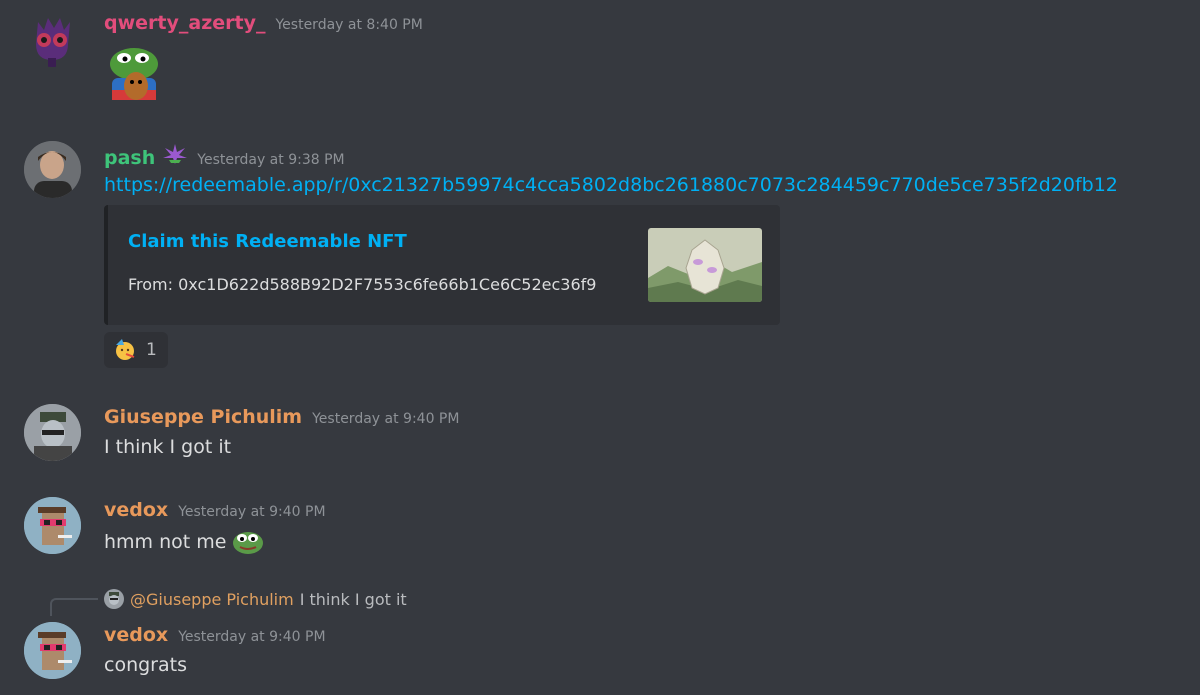 This screenshot has width=1200, height=695. I want to click on reply-avatar-icon, so click(114, 599).